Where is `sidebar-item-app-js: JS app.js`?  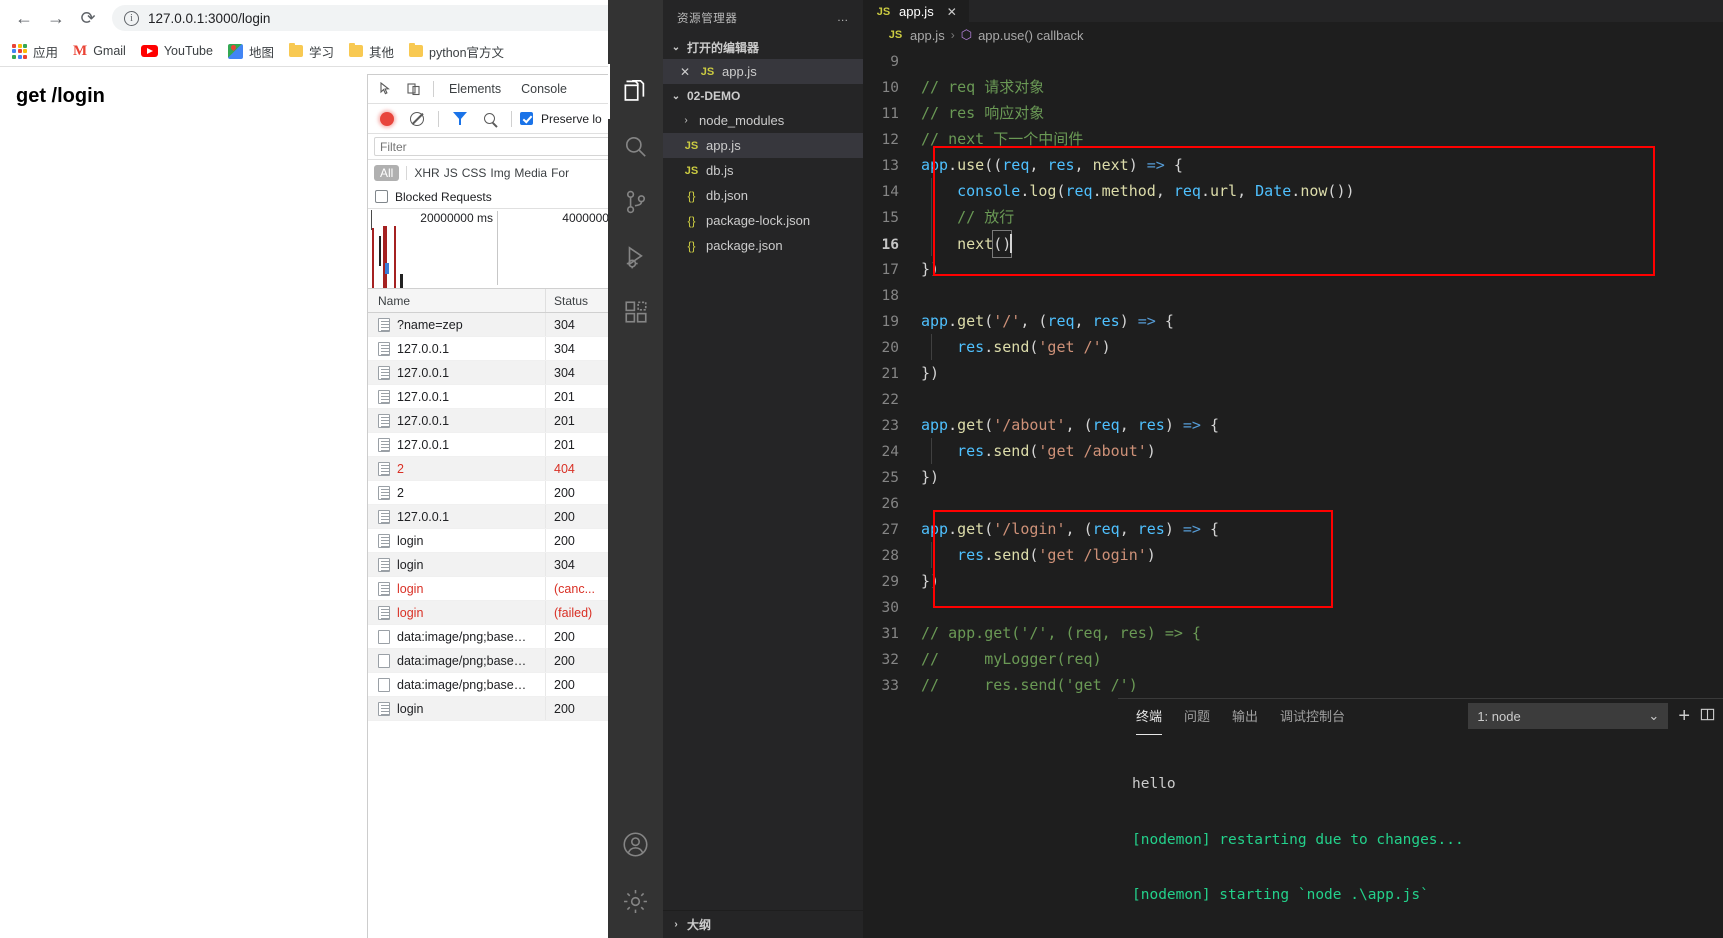 sidebar-item-app-js: JS app.js is located at coordinates (763, 145).